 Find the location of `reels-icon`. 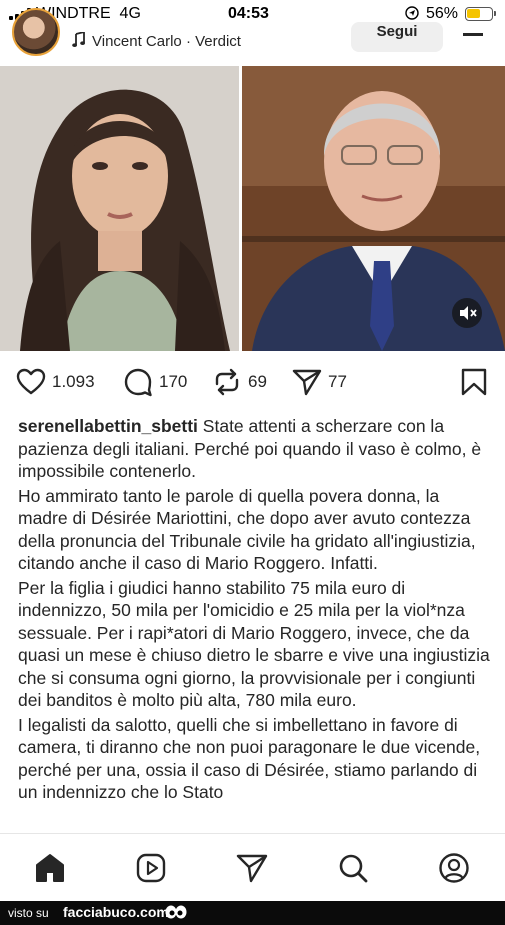

reels-icon is located at coordinates (151, 868).